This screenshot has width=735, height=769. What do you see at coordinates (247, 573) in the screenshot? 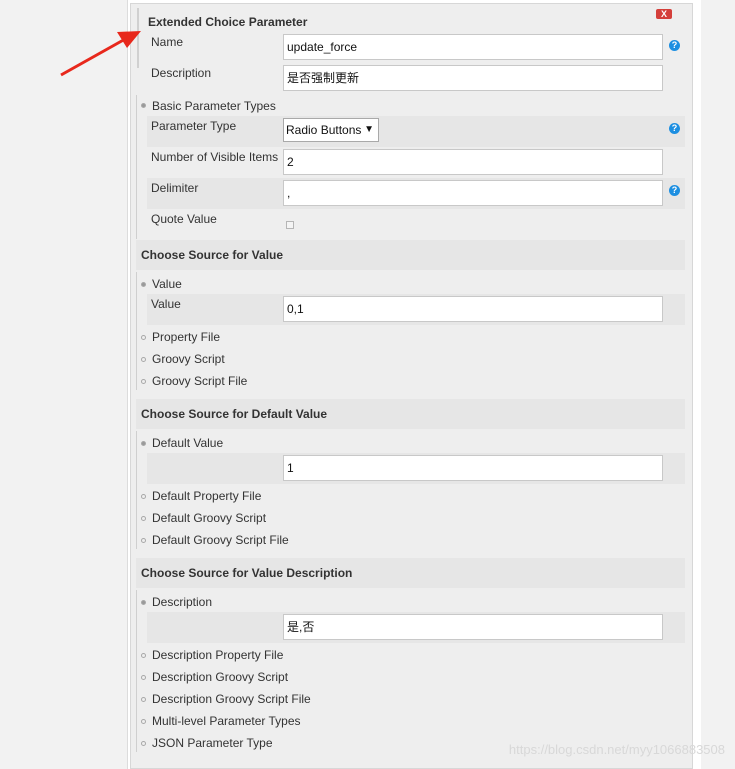
I see `source-description-heading: Choose Source for Value Description` at bounding box center [247, 573].